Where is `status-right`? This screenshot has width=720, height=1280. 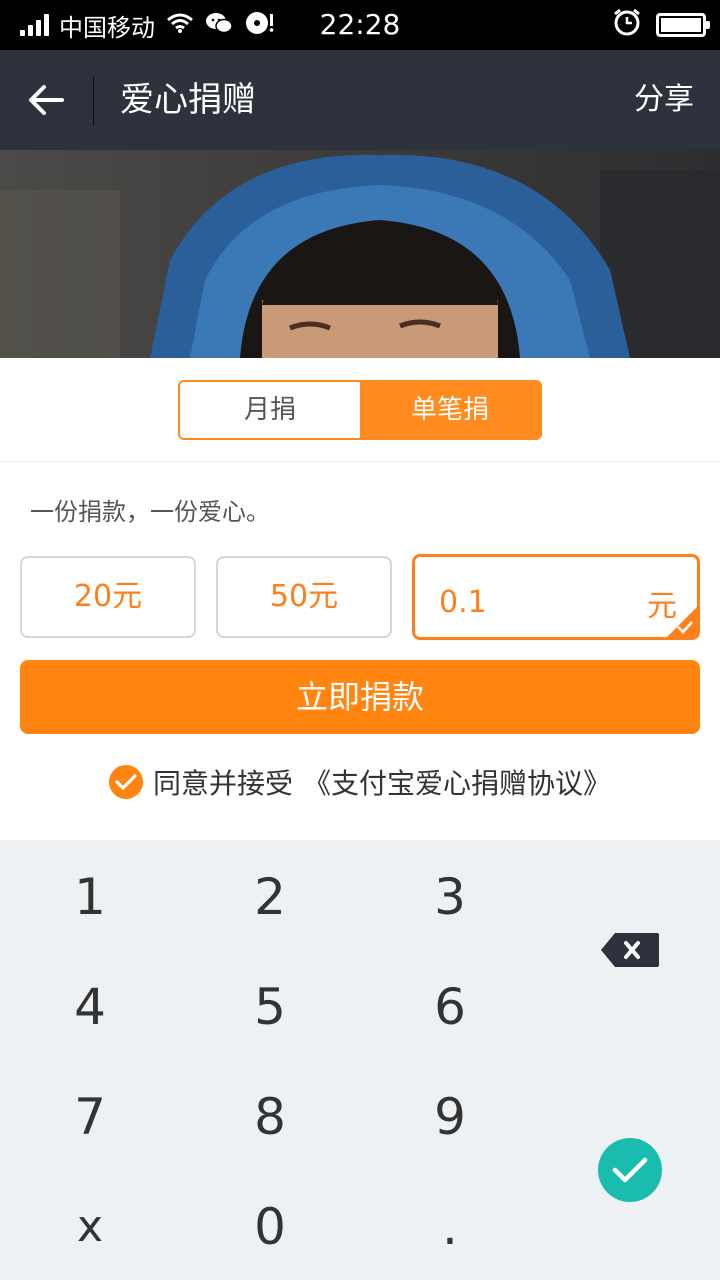
status-right is located at coordinates (661, 25).